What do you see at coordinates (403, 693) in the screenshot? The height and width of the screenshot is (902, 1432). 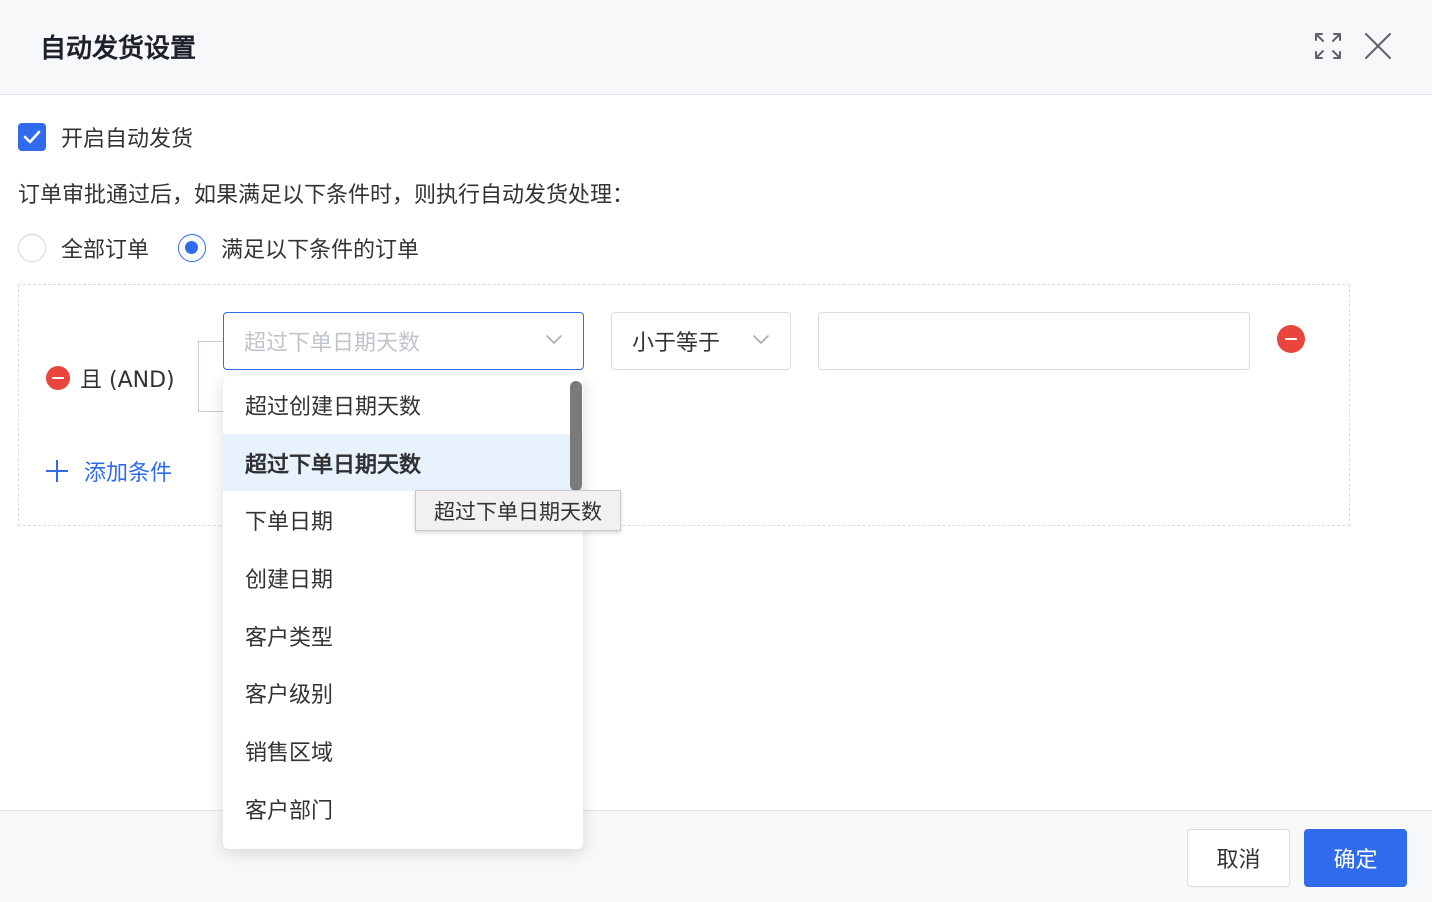 I see `dropdown-item: 客户级别` at bounding box center [403, 693].